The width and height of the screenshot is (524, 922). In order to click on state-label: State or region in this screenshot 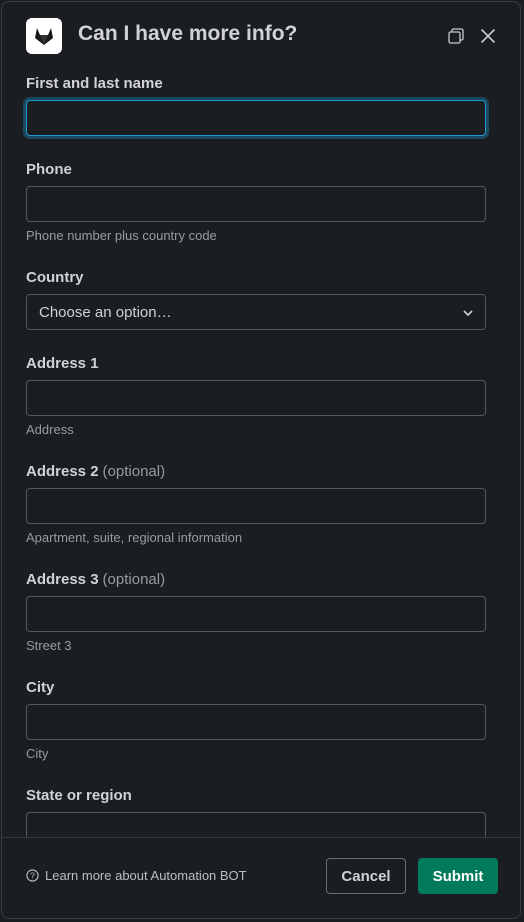, I will do `click(79, 795)`.